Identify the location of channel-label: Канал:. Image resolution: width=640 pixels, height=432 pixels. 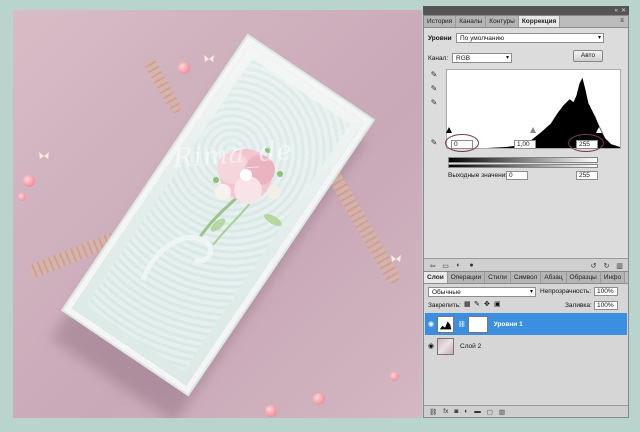
(438, 58).